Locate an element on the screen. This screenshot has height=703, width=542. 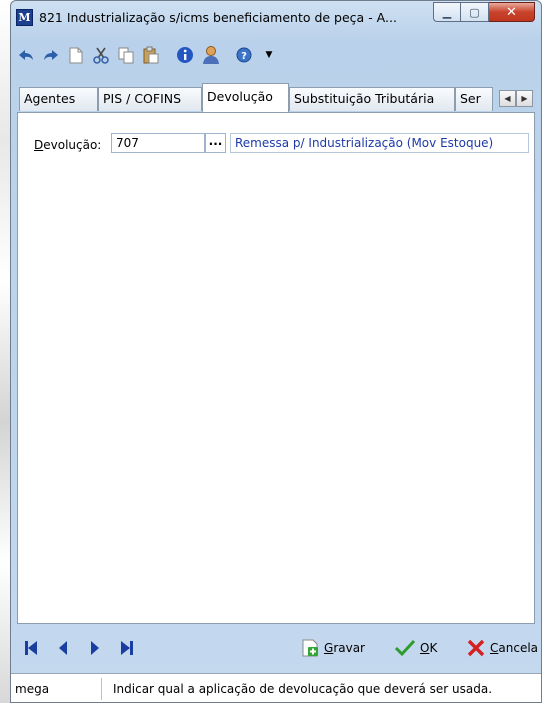
save-button: Gravar is located at coordinates (333, 648).